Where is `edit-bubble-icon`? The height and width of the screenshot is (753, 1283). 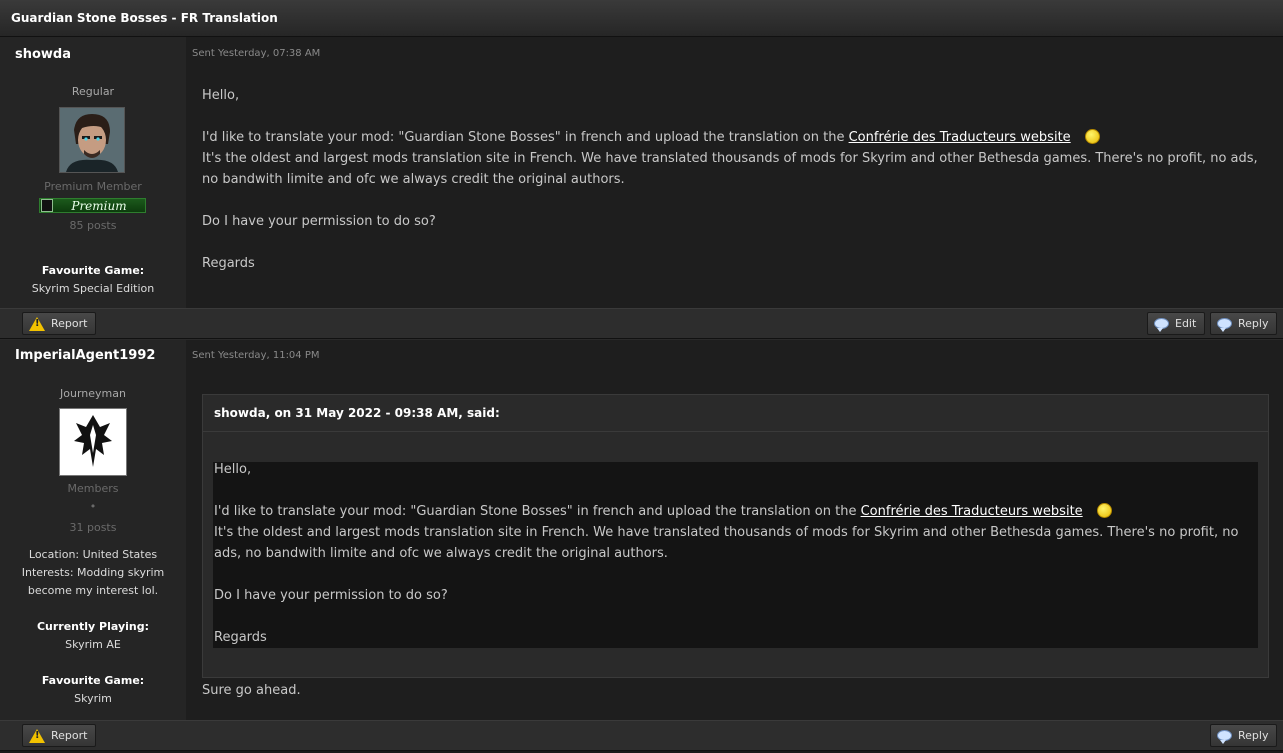 edit-bubble-icon is located at coordinates (1161, 325).